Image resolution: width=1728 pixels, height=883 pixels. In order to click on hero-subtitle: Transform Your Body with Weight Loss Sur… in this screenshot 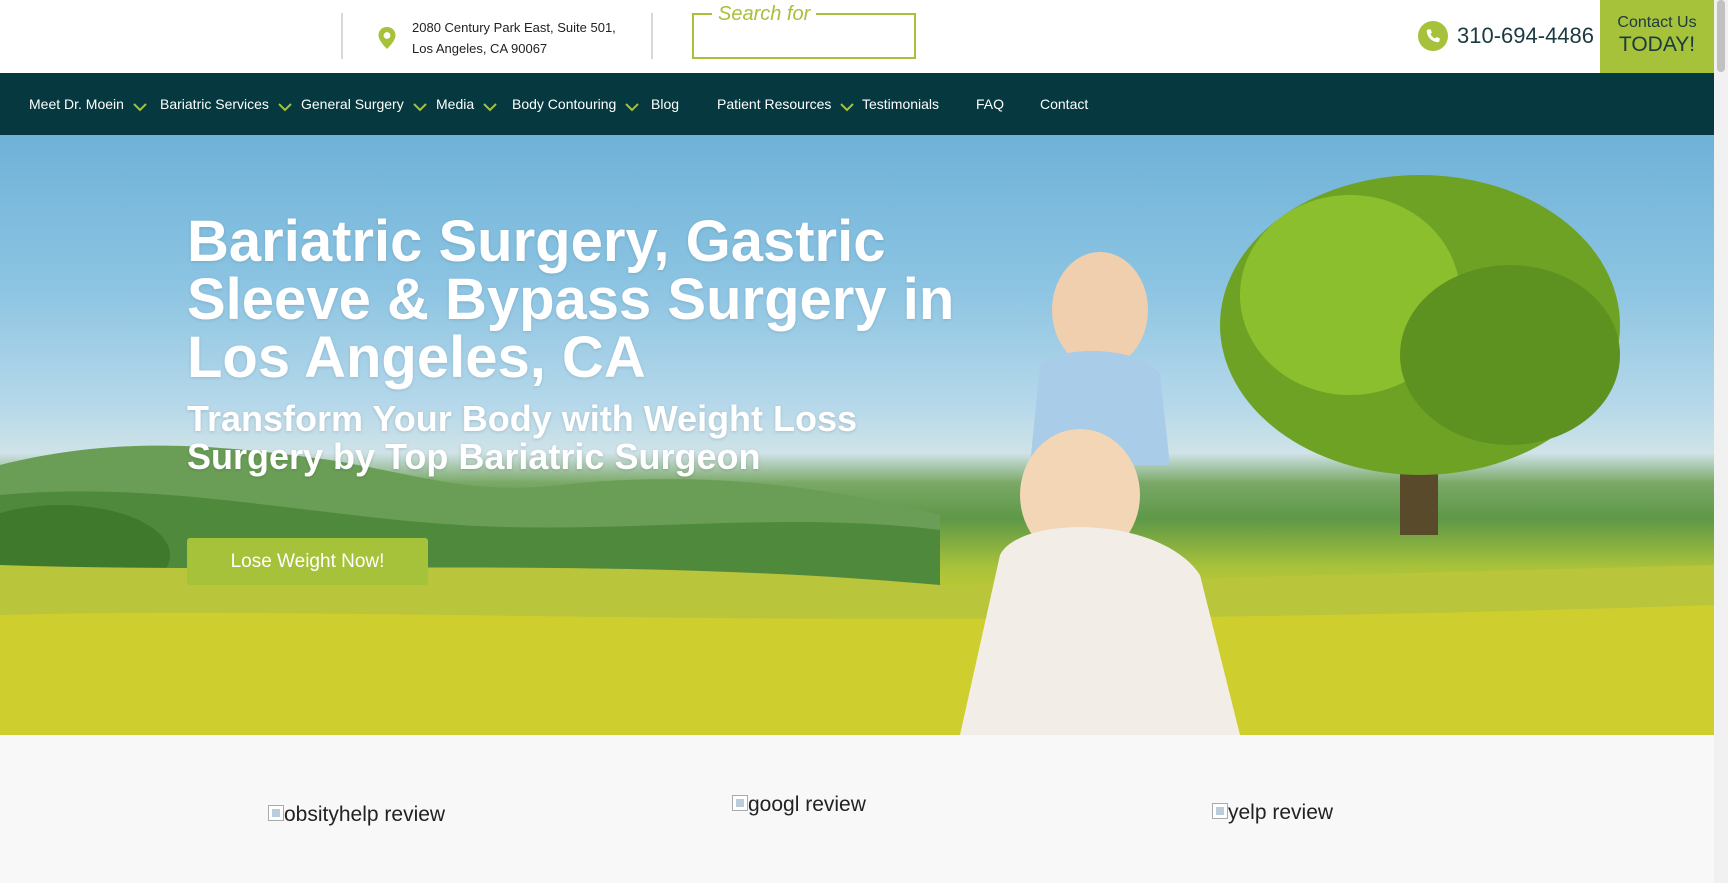, I will do `click(522, 437)`.